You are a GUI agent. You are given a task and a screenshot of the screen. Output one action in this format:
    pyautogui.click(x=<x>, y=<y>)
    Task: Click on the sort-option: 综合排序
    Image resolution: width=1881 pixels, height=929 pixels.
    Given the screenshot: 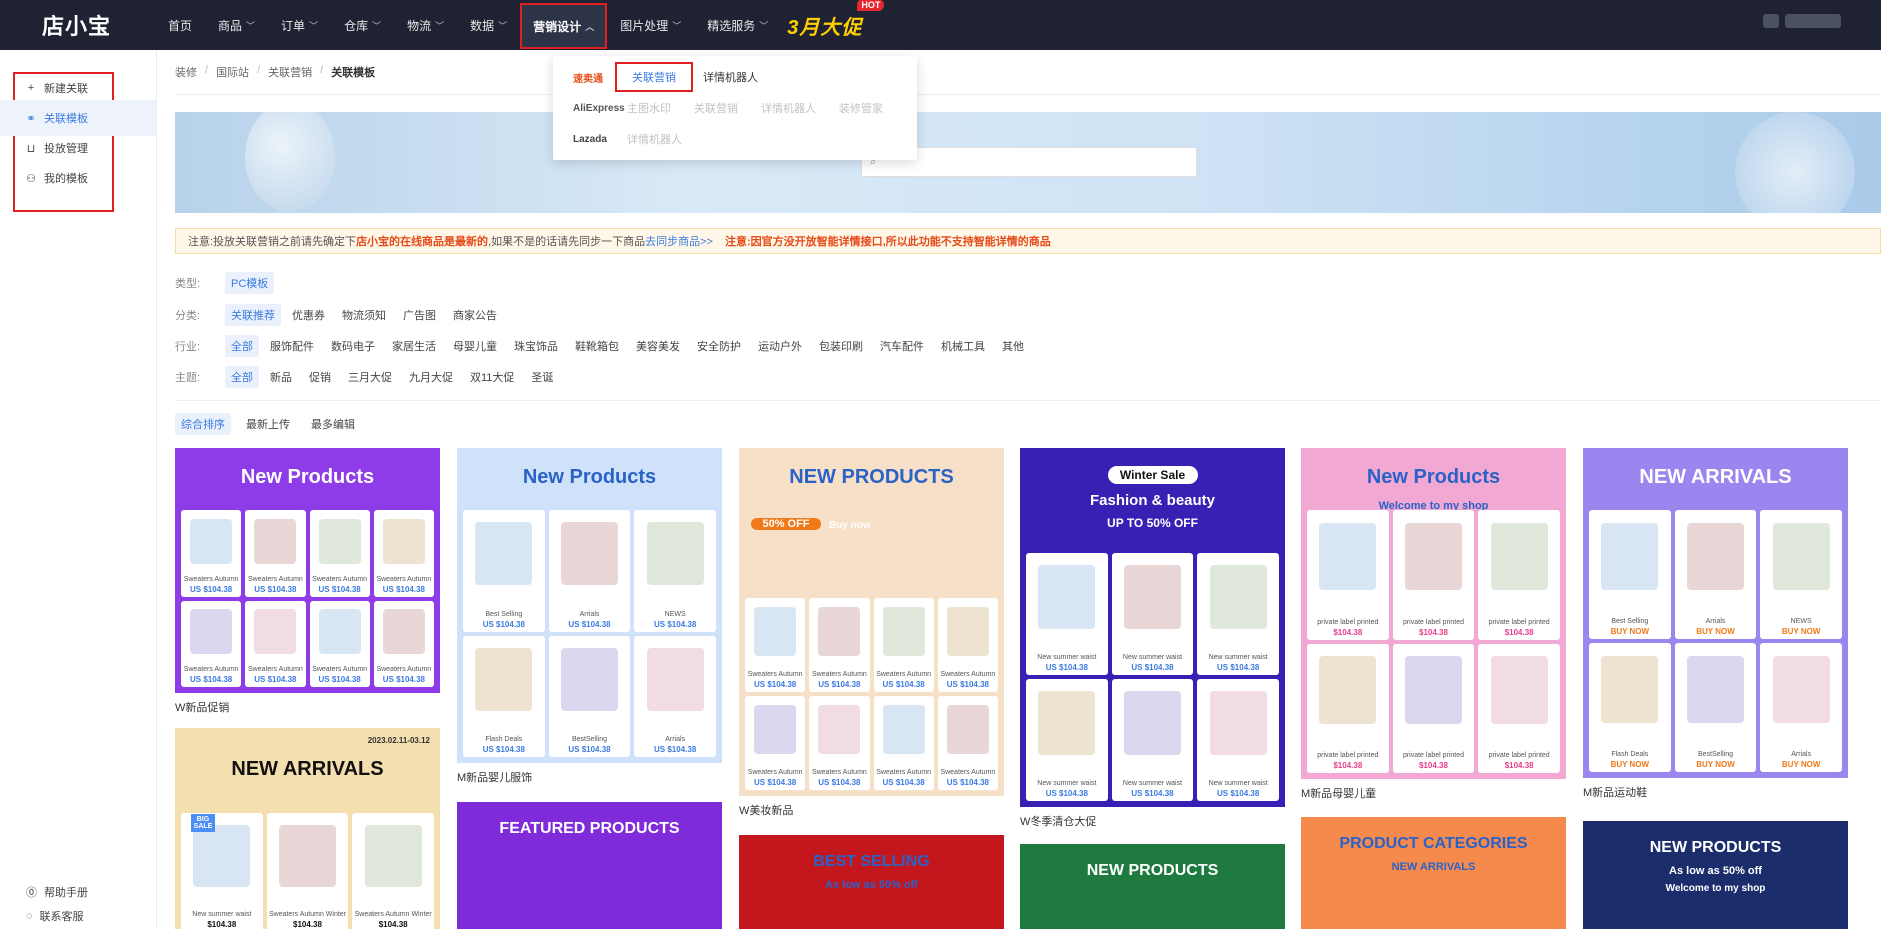 What is the action you would take?
    pyautogui.click(x=203, y=424)
    